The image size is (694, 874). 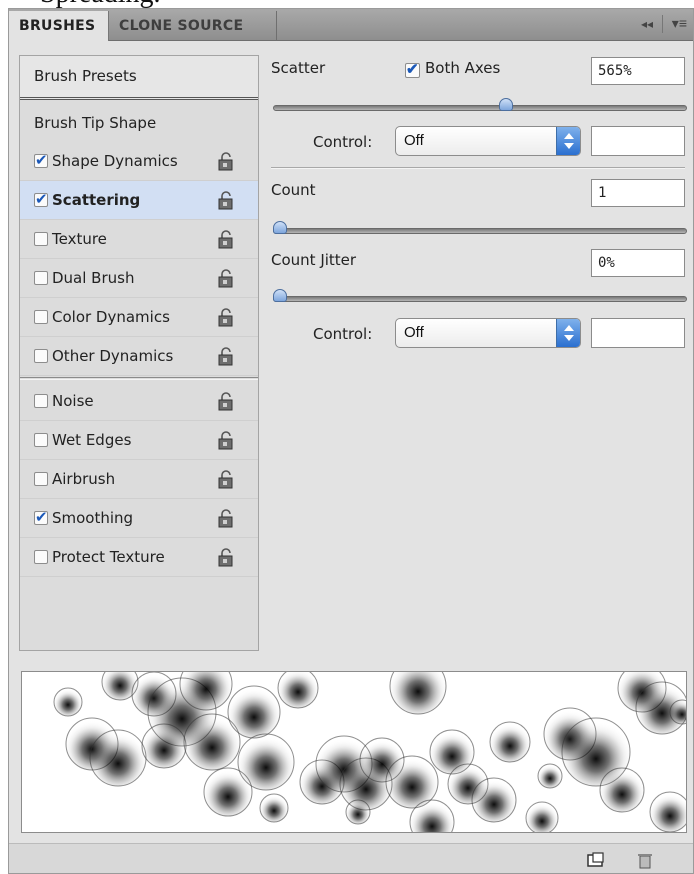 What do you see at coordinates (412, 69) in the screenshot?
I see `both-axes-checkbox` at bounding box center [412, 69].